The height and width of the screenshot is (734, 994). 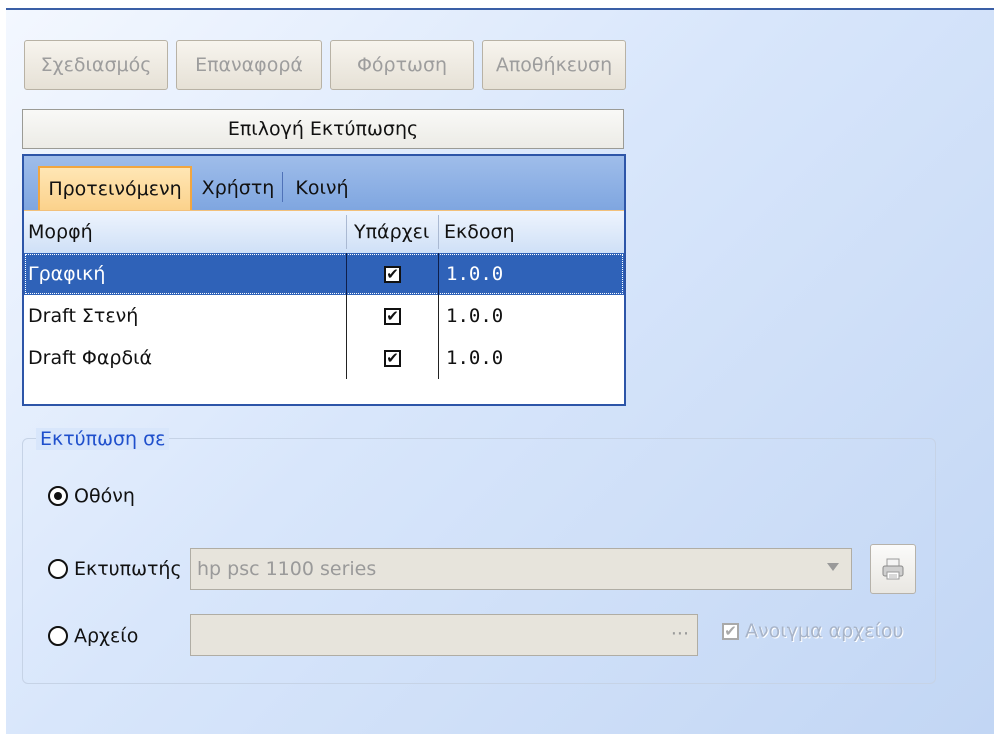 I want to click on screen-option: Οθόνη, so click(x=91, y=496).